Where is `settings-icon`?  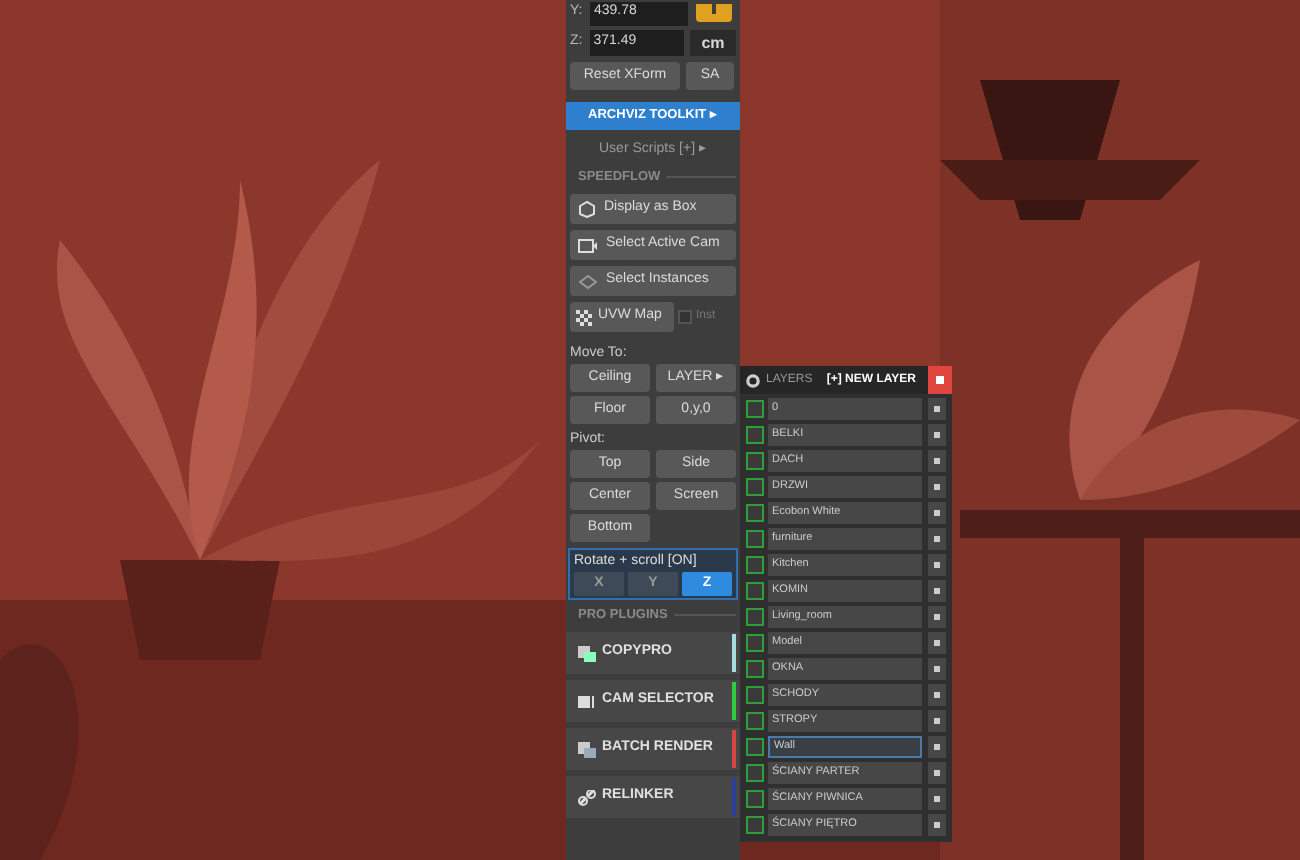
settings-icon is located at coordinates (753, 380).